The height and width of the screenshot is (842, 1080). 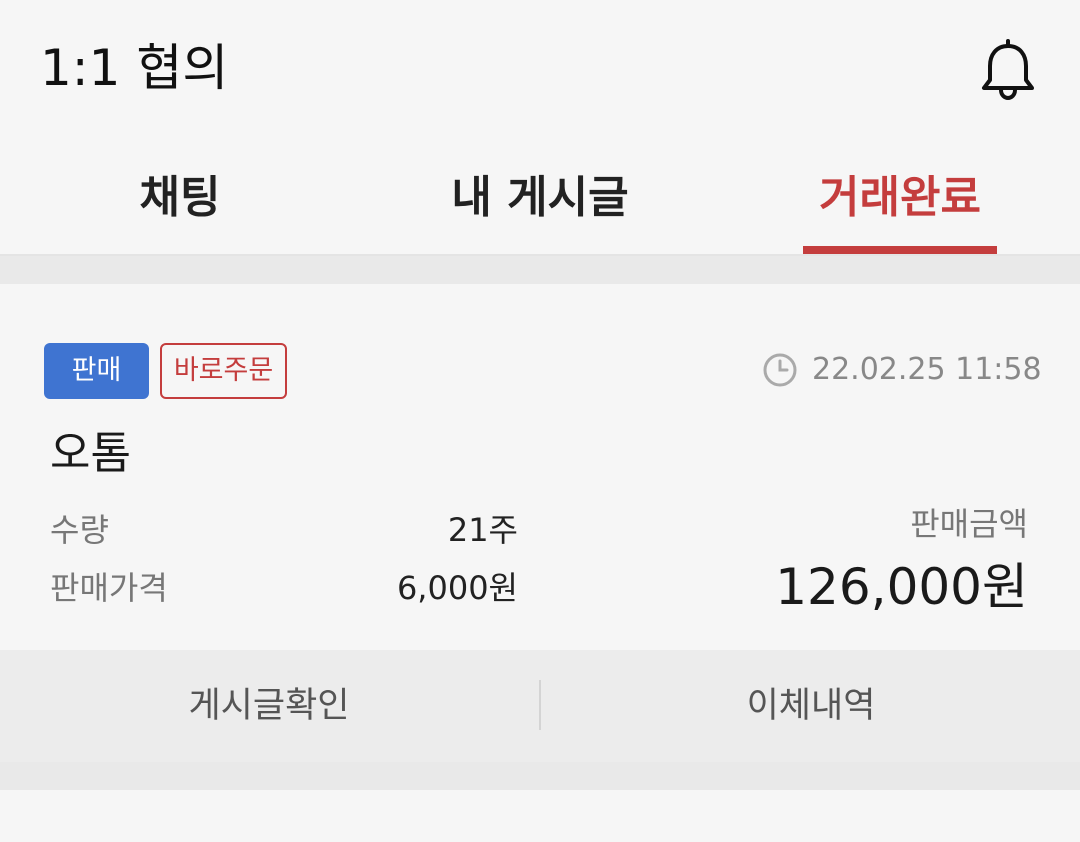 What do you see at coordinates (900, 198) in the screenshot?
I see `tab-completed: 거래완료` at bounding box center [900, 198].